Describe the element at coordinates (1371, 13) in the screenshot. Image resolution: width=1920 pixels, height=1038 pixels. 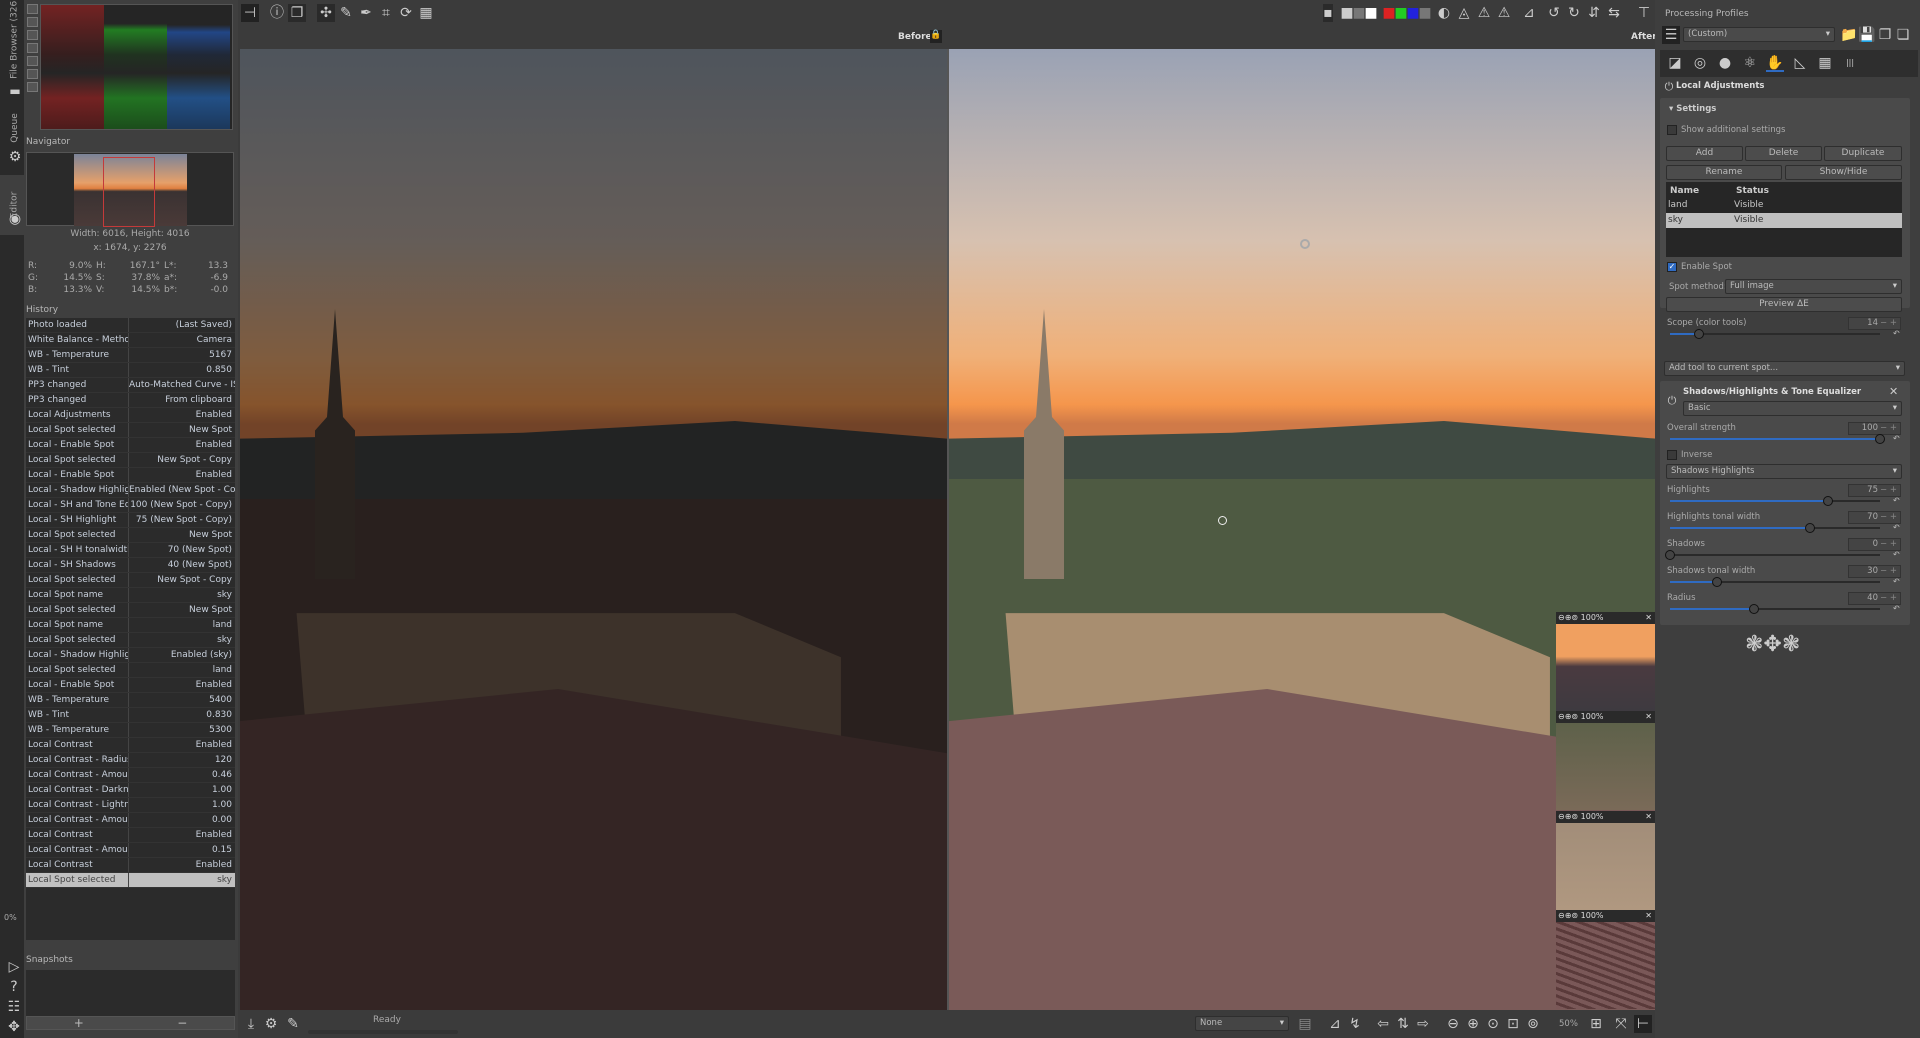
I see `bg-white-icon: ■` at that location.